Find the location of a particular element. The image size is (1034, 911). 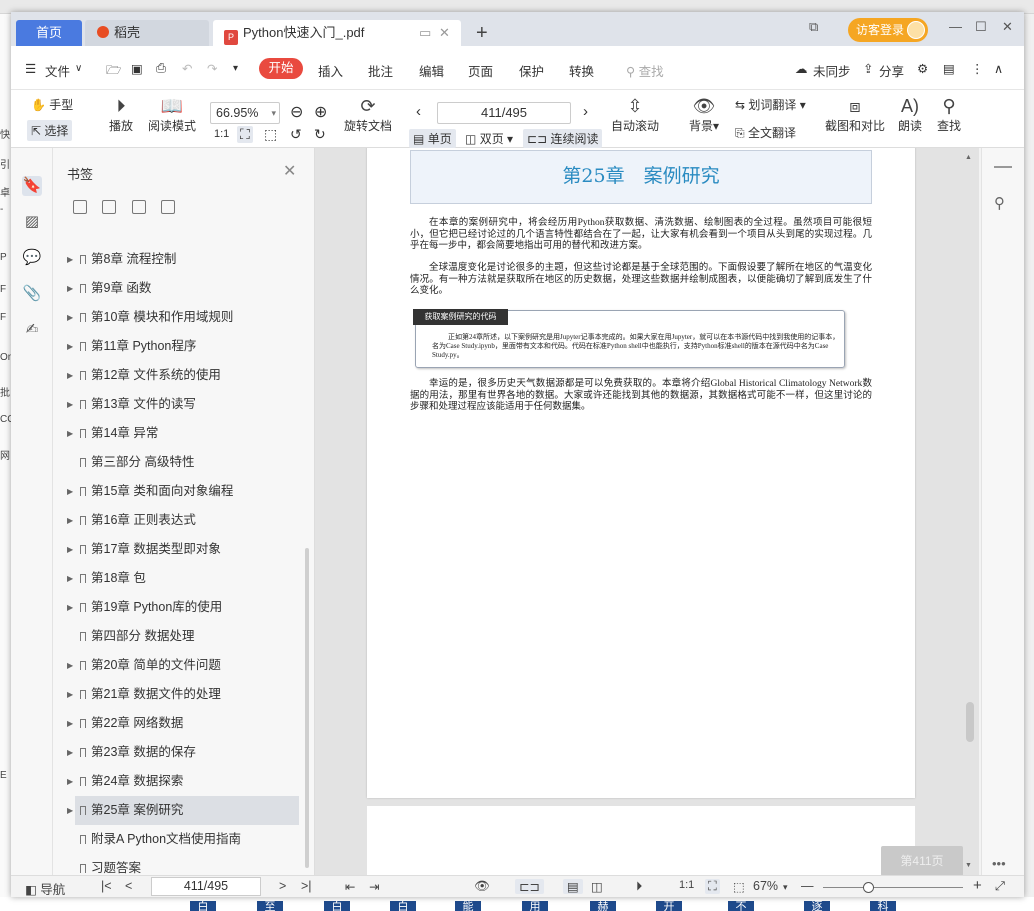

fit-page-status-icon: ⛶ is located at coordinates (712, 886).